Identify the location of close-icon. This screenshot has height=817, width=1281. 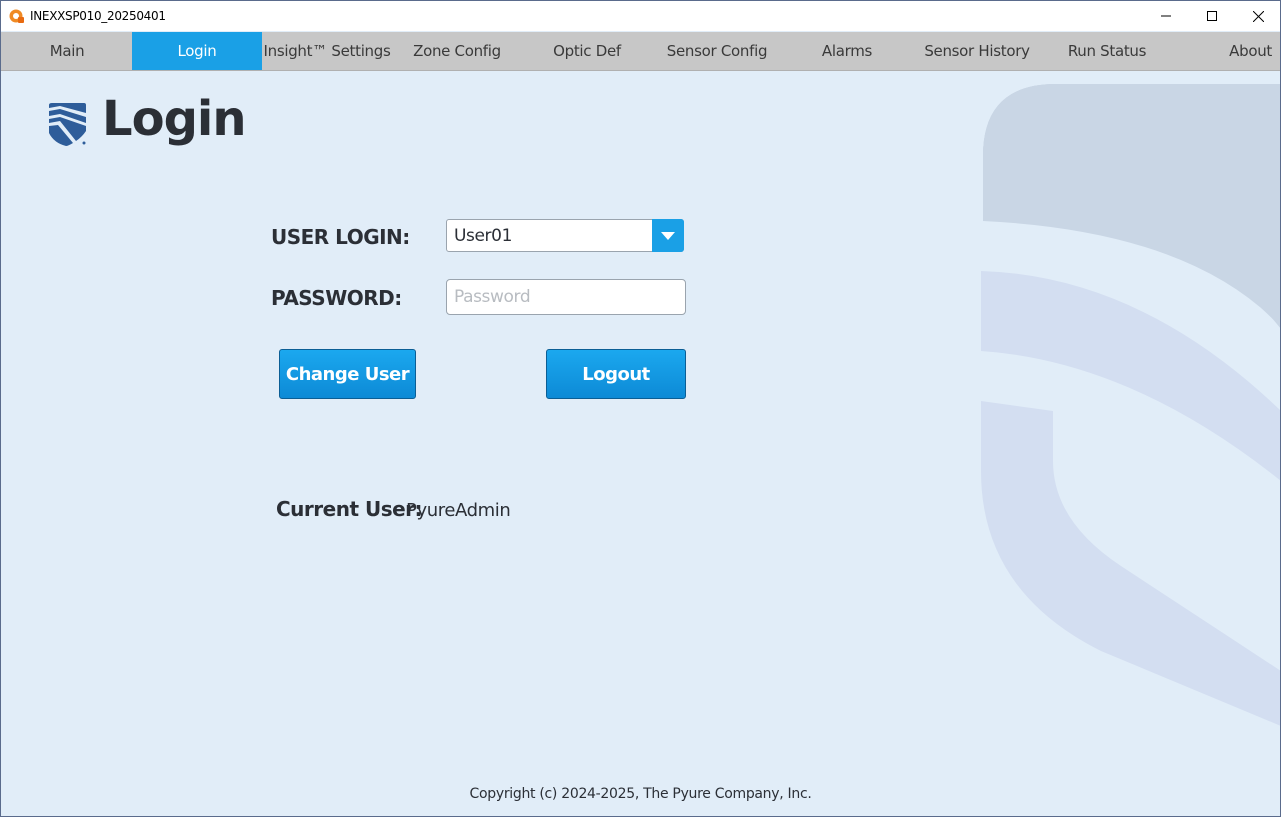
(1258, 16).